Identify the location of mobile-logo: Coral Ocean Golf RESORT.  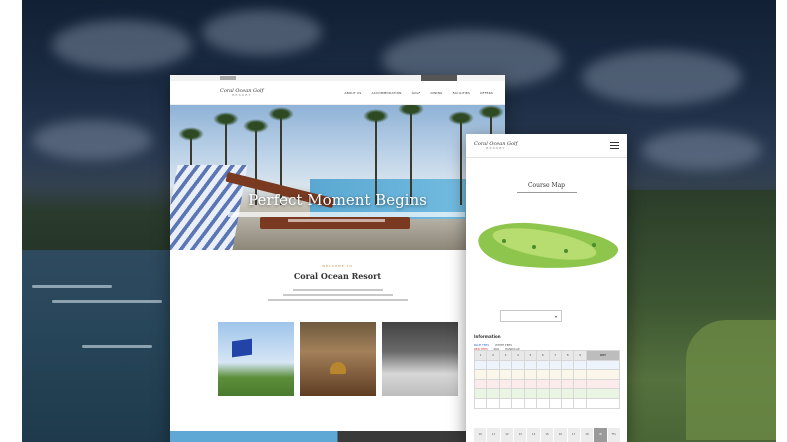
(496, 145).